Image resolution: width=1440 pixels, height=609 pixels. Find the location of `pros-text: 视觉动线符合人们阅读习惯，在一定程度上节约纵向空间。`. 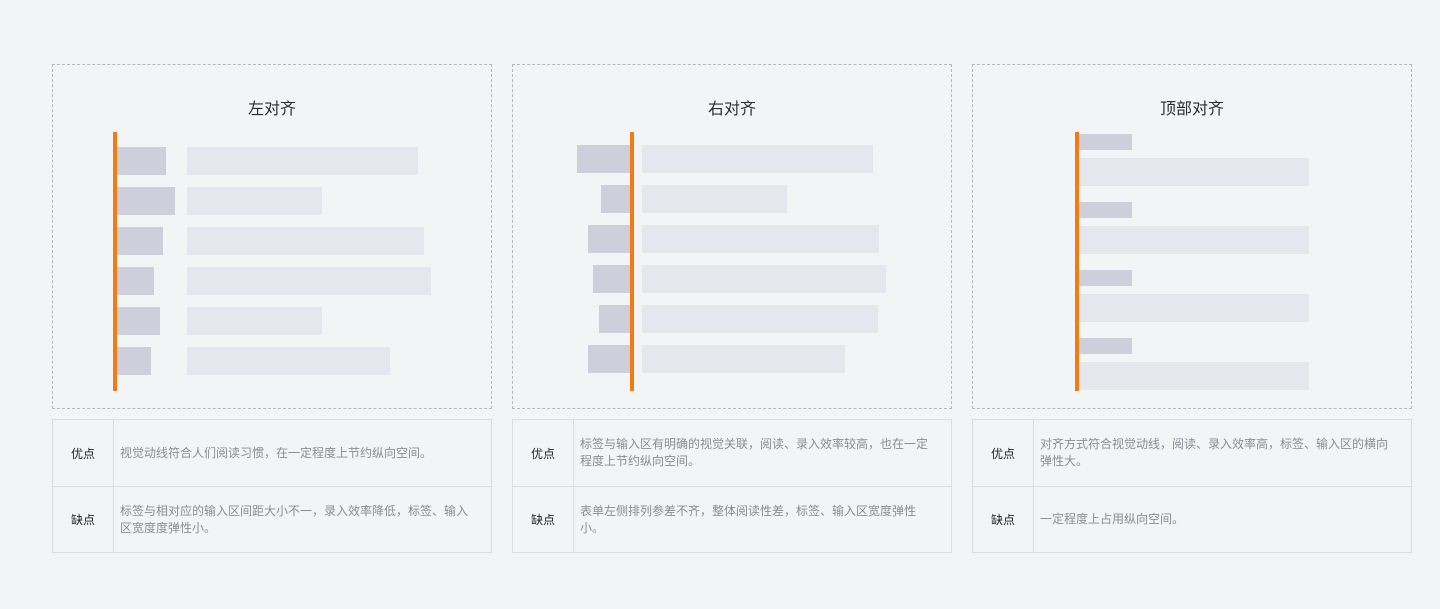

pros-text: 视觉动线符合人们阅读习惯，在一定程度上节约纵向空间。 is located at coordinates (276, 452).